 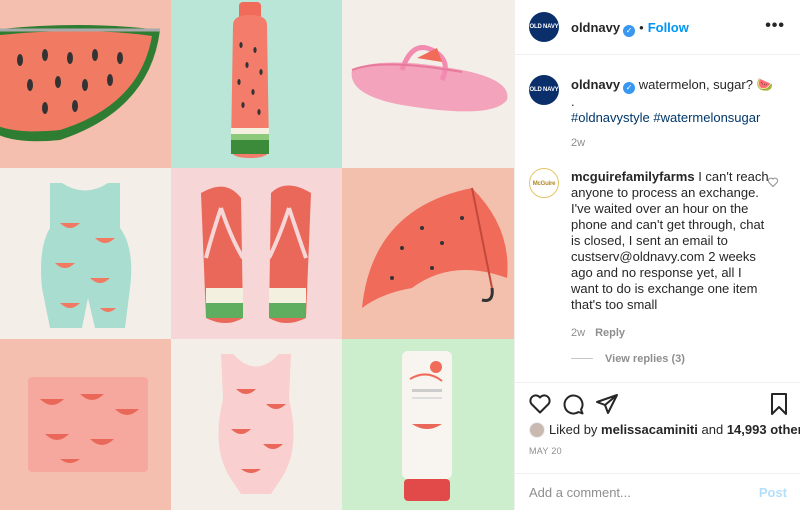 What do you see at coordinates (578, 333) in the screenshot?
I see `comment-time: 2w` at bounding box center [578, 333].